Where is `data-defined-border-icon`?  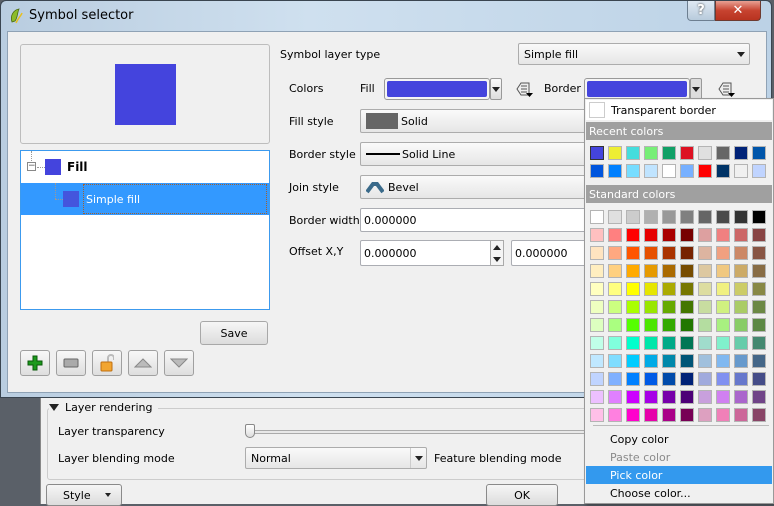
data-defined-border-icon is located at coordinates (725, 89).